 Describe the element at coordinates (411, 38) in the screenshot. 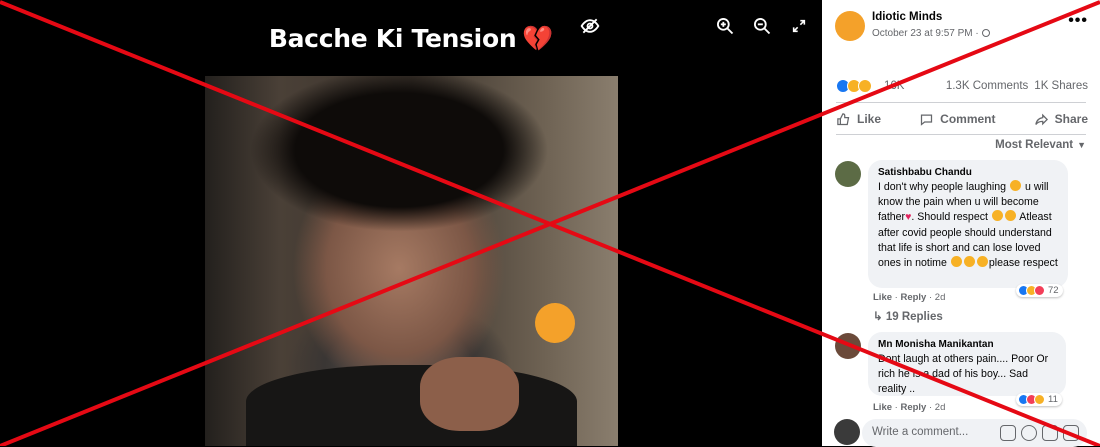

I see `photo-caption-title: Bacche Ki Tension 💔` at that location.